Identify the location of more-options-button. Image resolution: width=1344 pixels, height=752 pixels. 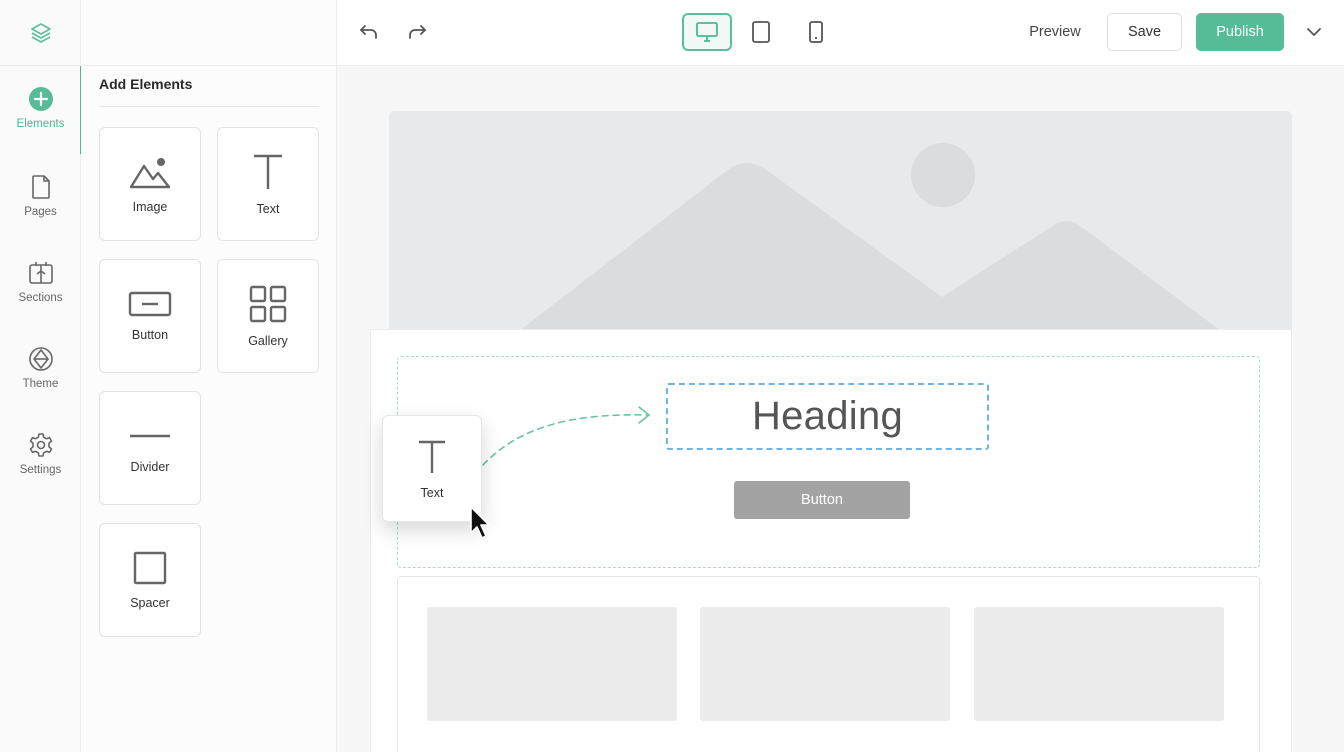
(1314, 32).